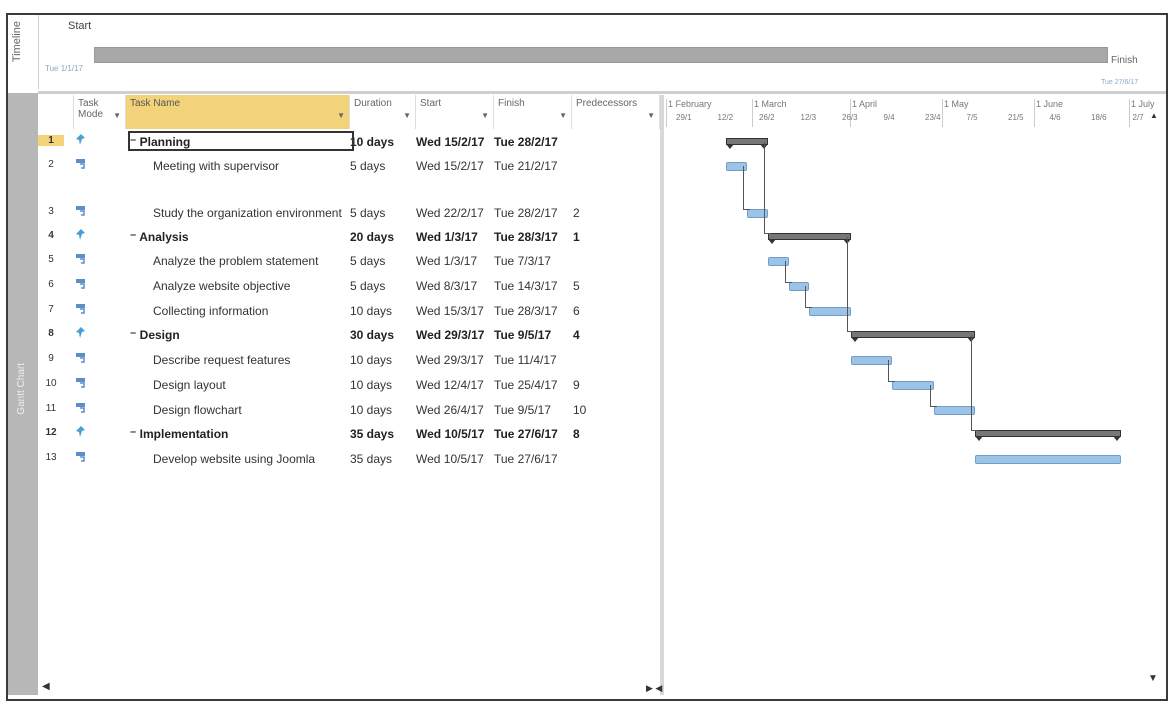 The height and width of the screenshot is (707, 1173). What do you see at coordinates (576, 286) in the screenshot?
I see `predecessors-cell: 5` at bounding box center [576, 286].